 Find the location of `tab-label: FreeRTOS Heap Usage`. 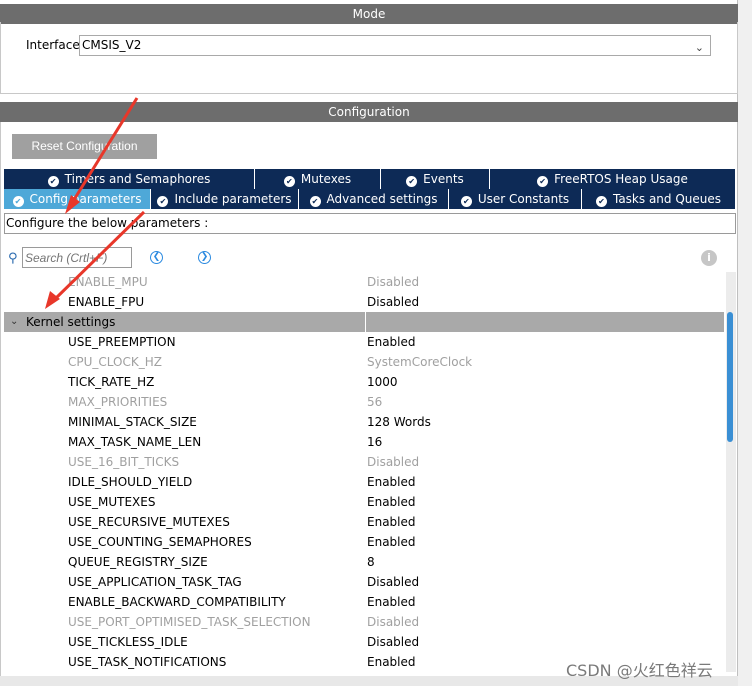

tab-label: FreeRTOS Heap Usage is located at coordinates (621, 179).